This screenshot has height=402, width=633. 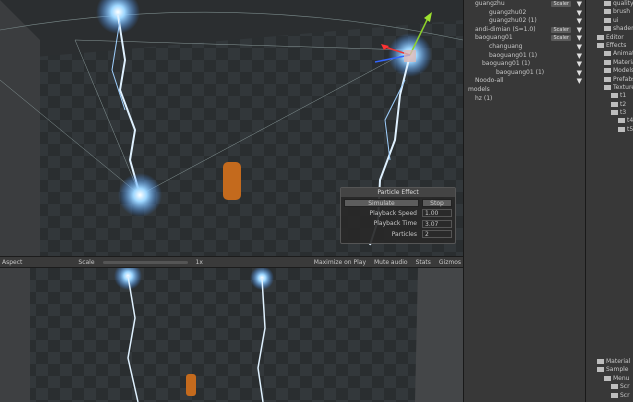 I want to click on hierarchy-item: baoguang01 Scaler ▼, so click(x=524, y=38).